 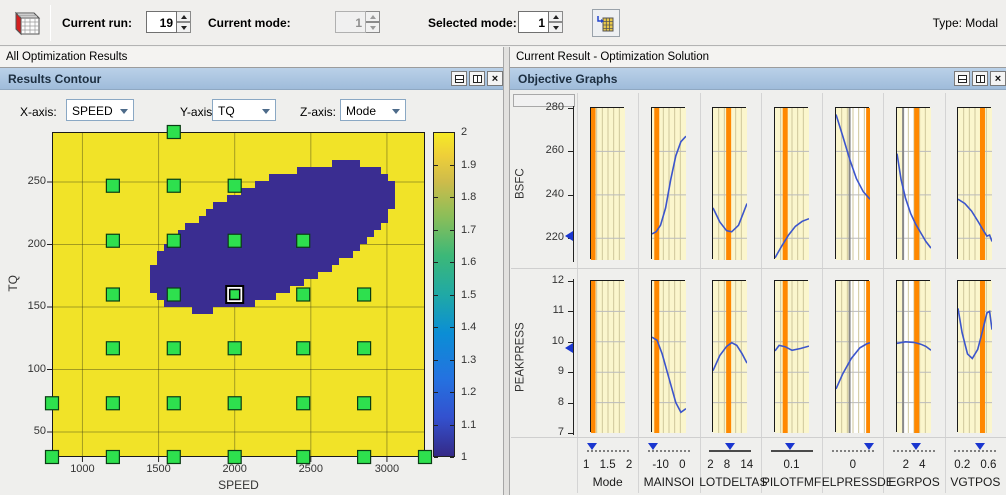 What do you see at coordinates (791, 451) in the screenshot?
I see `variable-slider-PILOTFMF` at bounding box center [791, 451].